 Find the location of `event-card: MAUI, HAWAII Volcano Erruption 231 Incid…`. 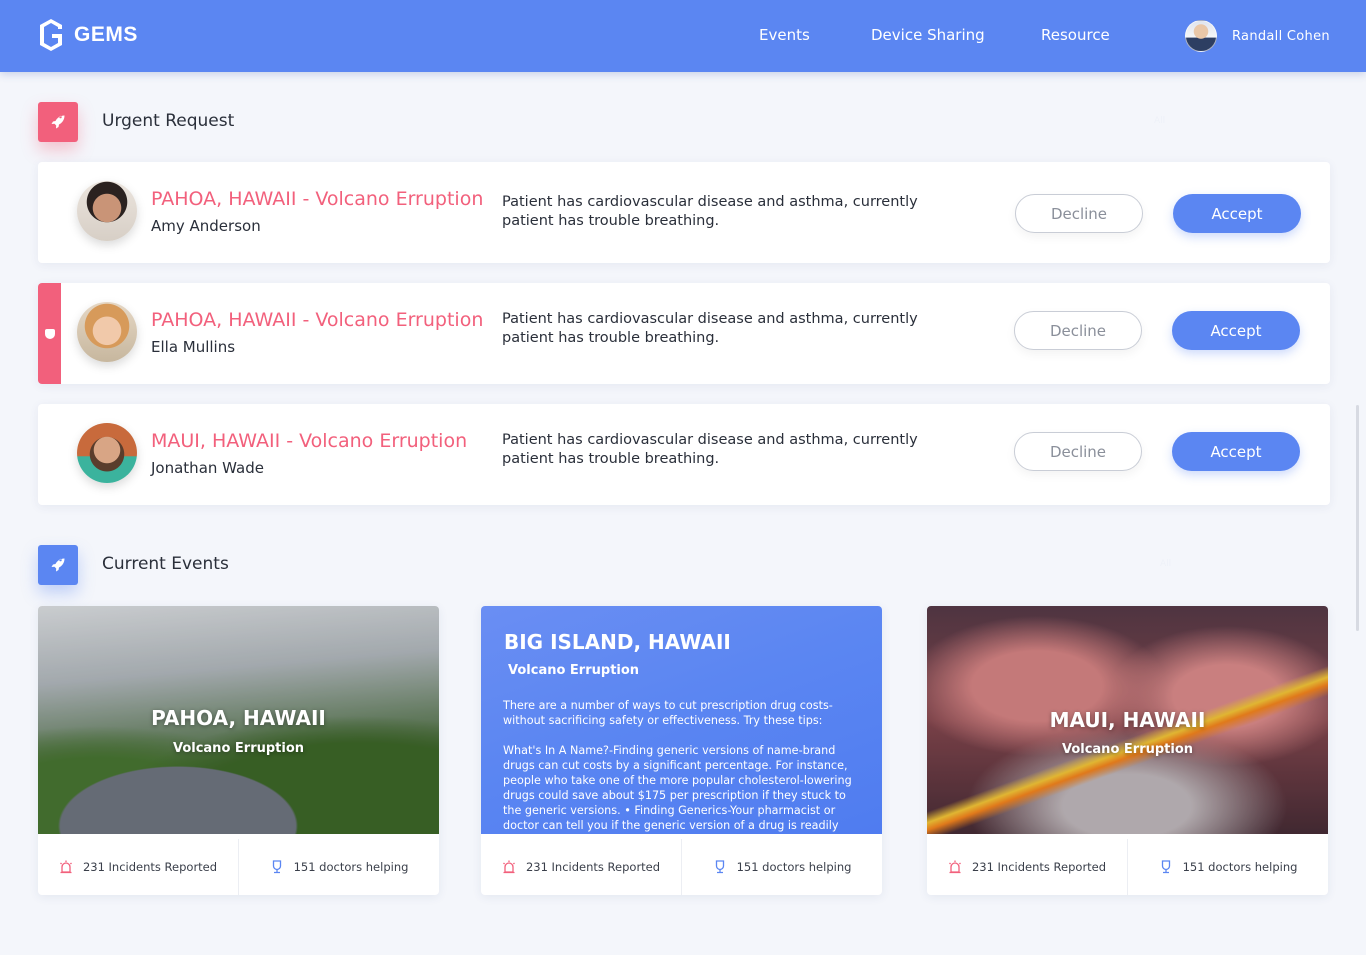

event-card: MAUI, HAWAII Volcano Erruption 231 Incid… is located at coordinates (1127, 750).